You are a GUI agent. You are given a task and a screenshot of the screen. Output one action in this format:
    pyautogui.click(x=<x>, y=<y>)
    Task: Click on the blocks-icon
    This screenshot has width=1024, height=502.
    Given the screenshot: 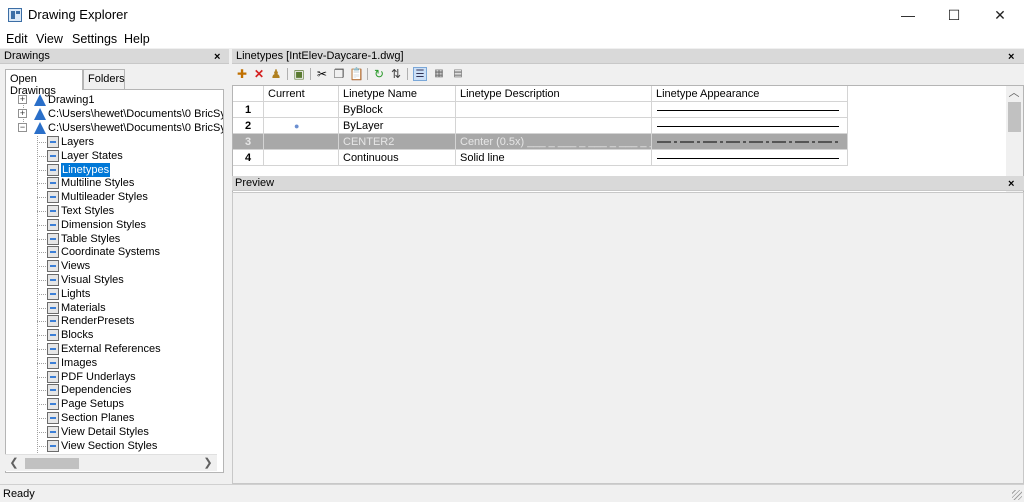 What is the action you would take?
    pyautogui.click(x=53, y=335)
    